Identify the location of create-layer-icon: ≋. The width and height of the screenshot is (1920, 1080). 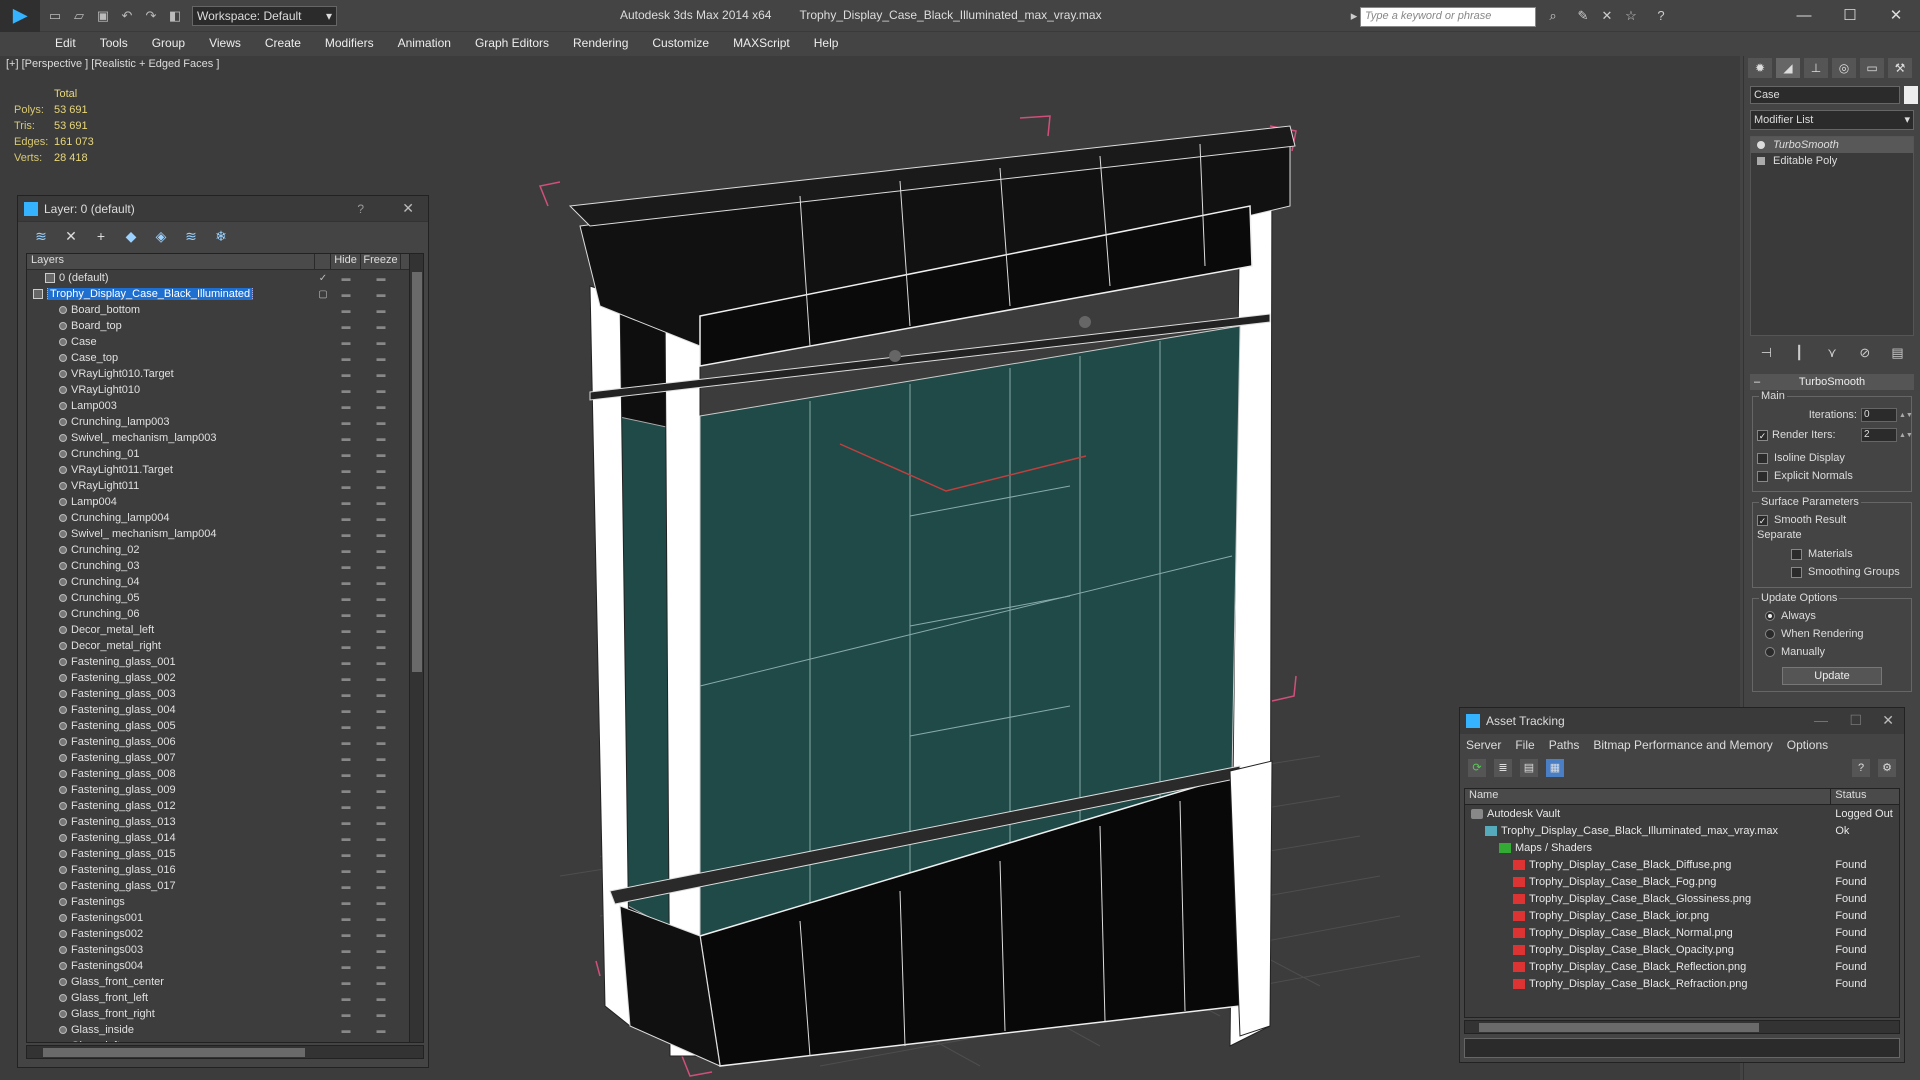
(41, 236).